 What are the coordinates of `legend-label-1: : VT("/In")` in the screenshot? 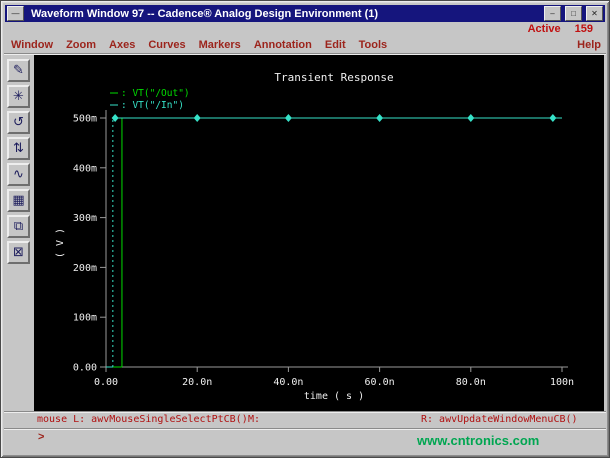 It's located at (152, 105).